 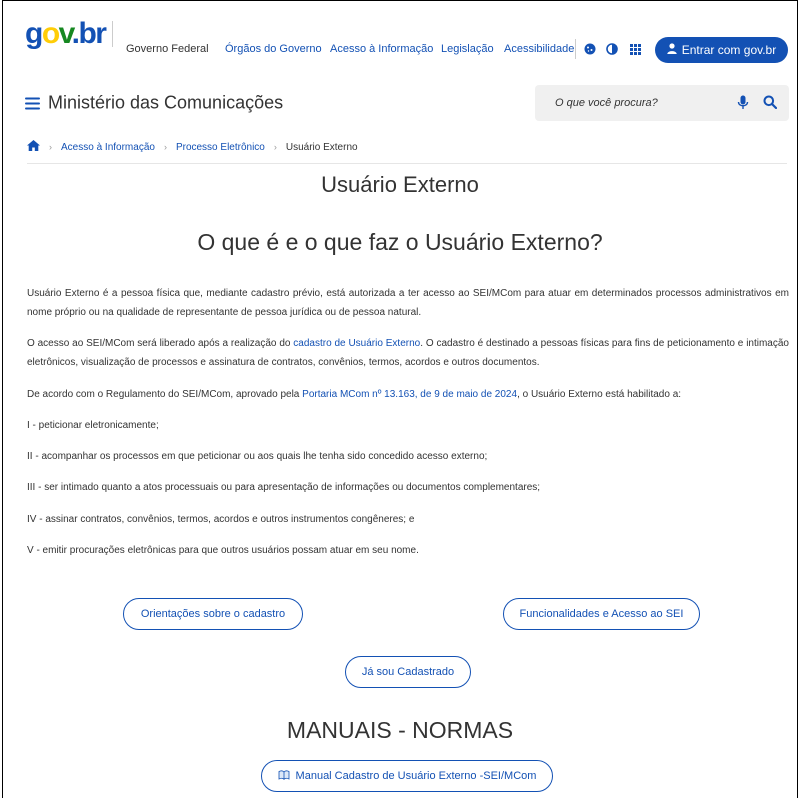 I want to click on link-cadastro-usuario-externo: cadastro de Usuário Externo, so click(x=356, y=343).